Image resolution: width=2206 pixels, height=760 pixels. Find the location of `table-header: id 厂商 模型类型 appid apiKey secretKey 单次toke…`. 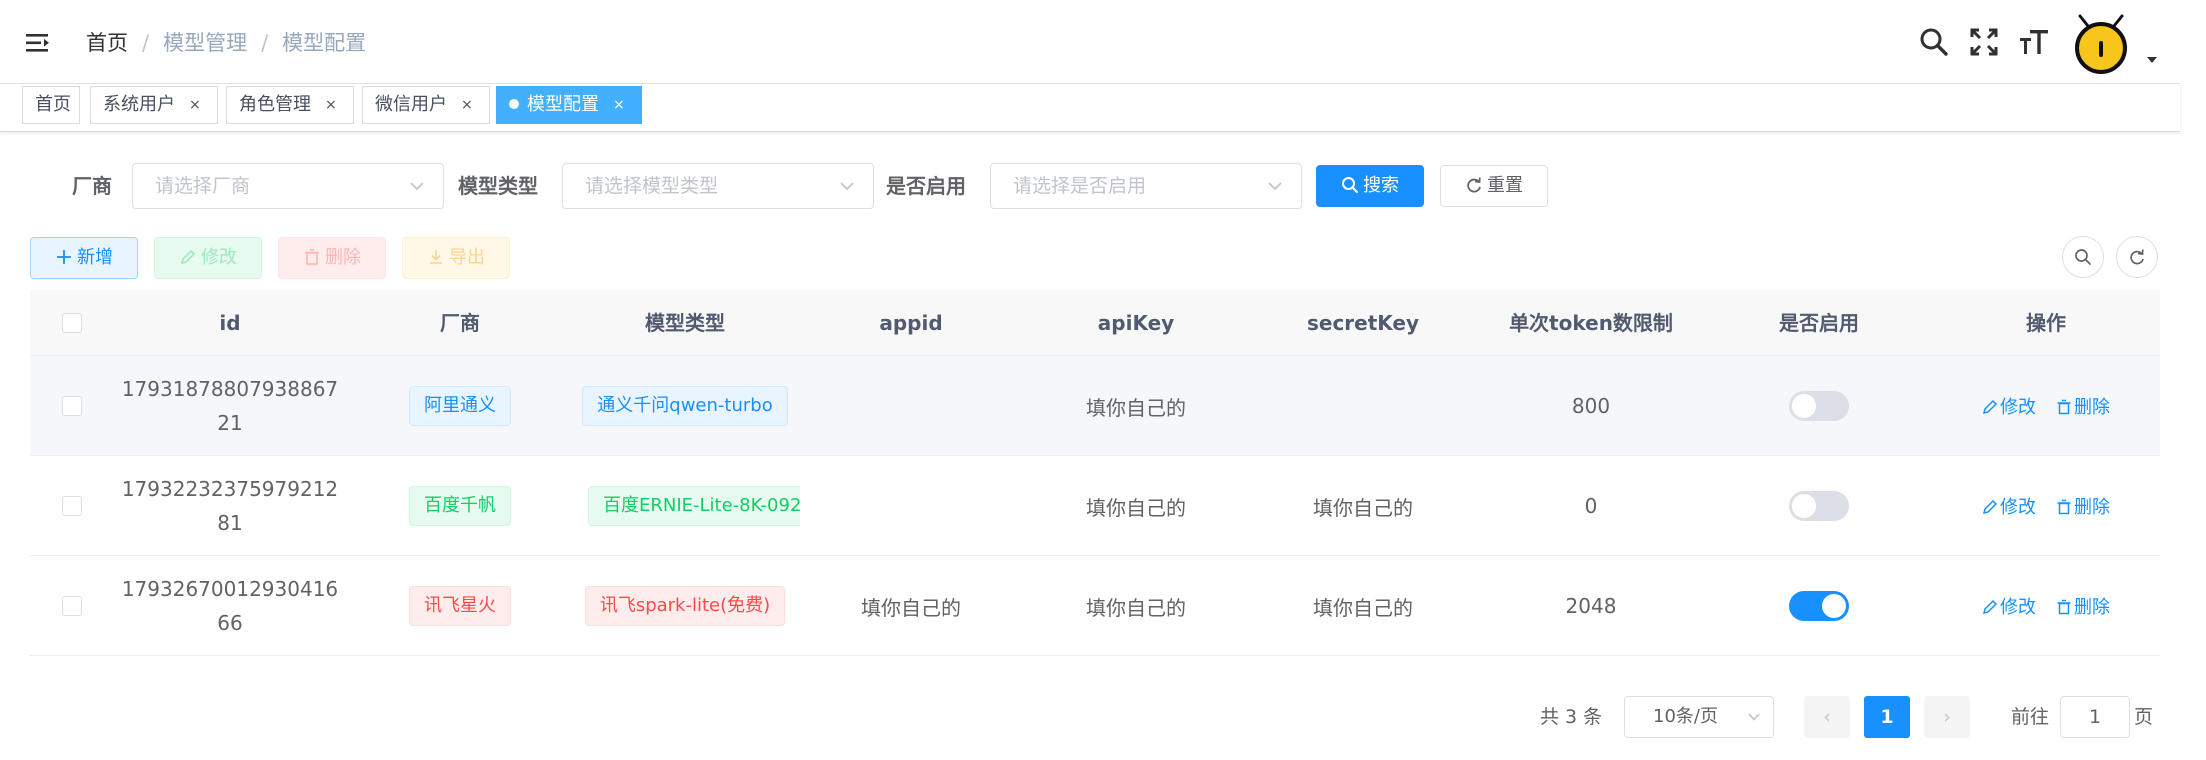

table-header: id 厂商 模型类型 appid apiKey secretKey 单次toke… is located at coordinates (1095, 323).